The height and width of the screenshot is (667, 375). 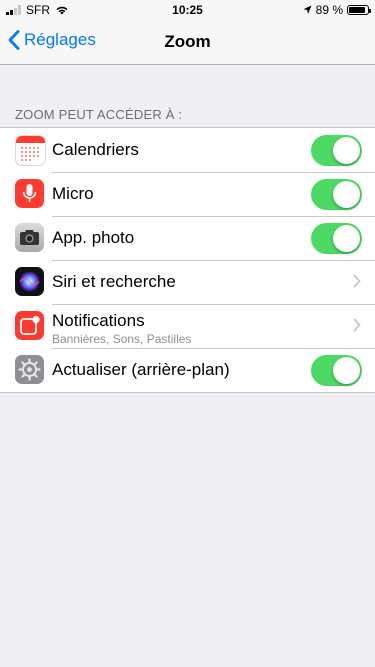 I want to click on camera-icon, so click(x=29, y=237).